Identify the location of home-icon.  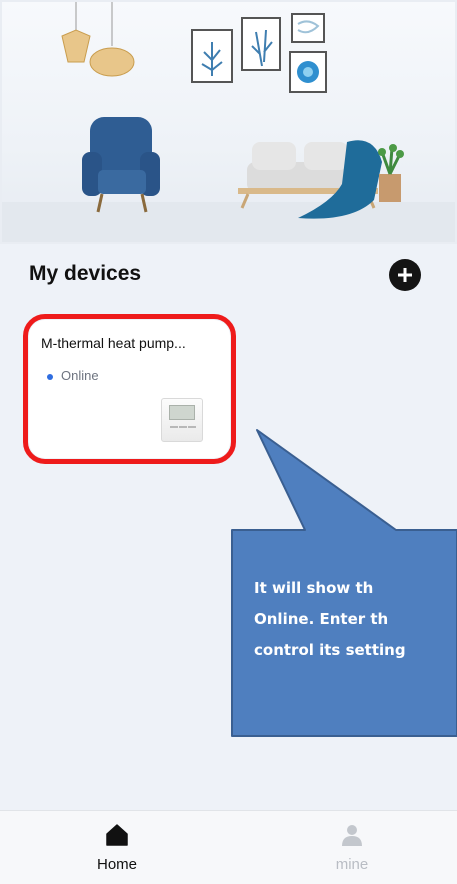
(117, 835).